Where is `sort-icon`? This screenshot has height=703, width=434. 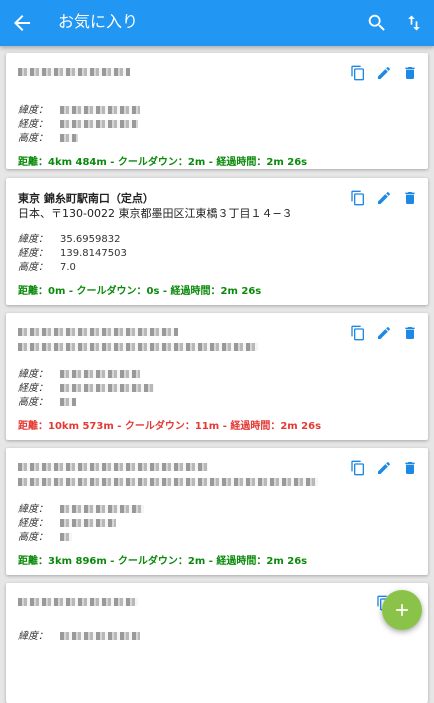 sort-icon is located at coordinates (414, 23).